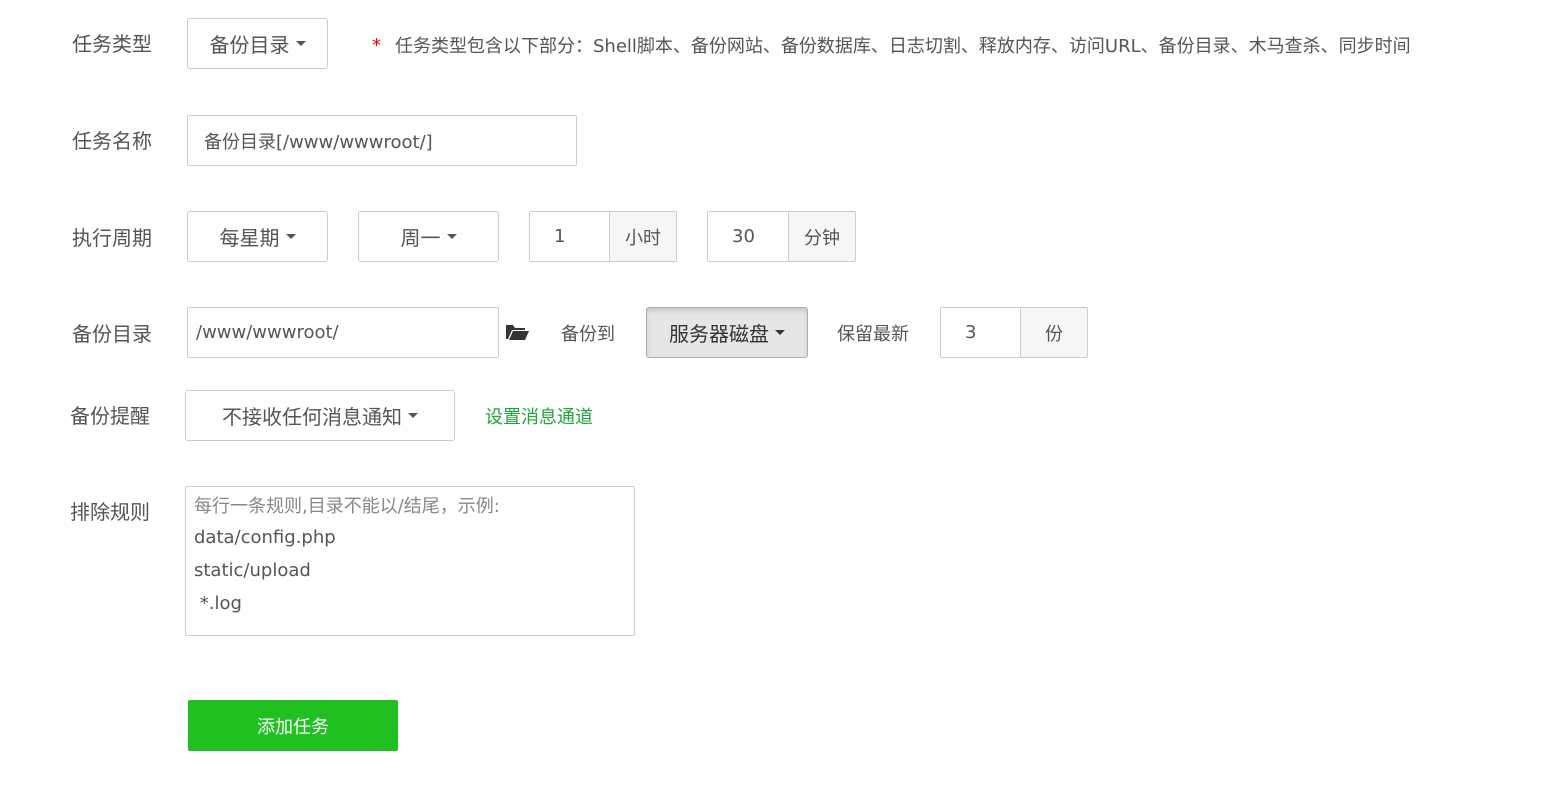  I want to click on hour-unit: 小时, so click(642, 236).